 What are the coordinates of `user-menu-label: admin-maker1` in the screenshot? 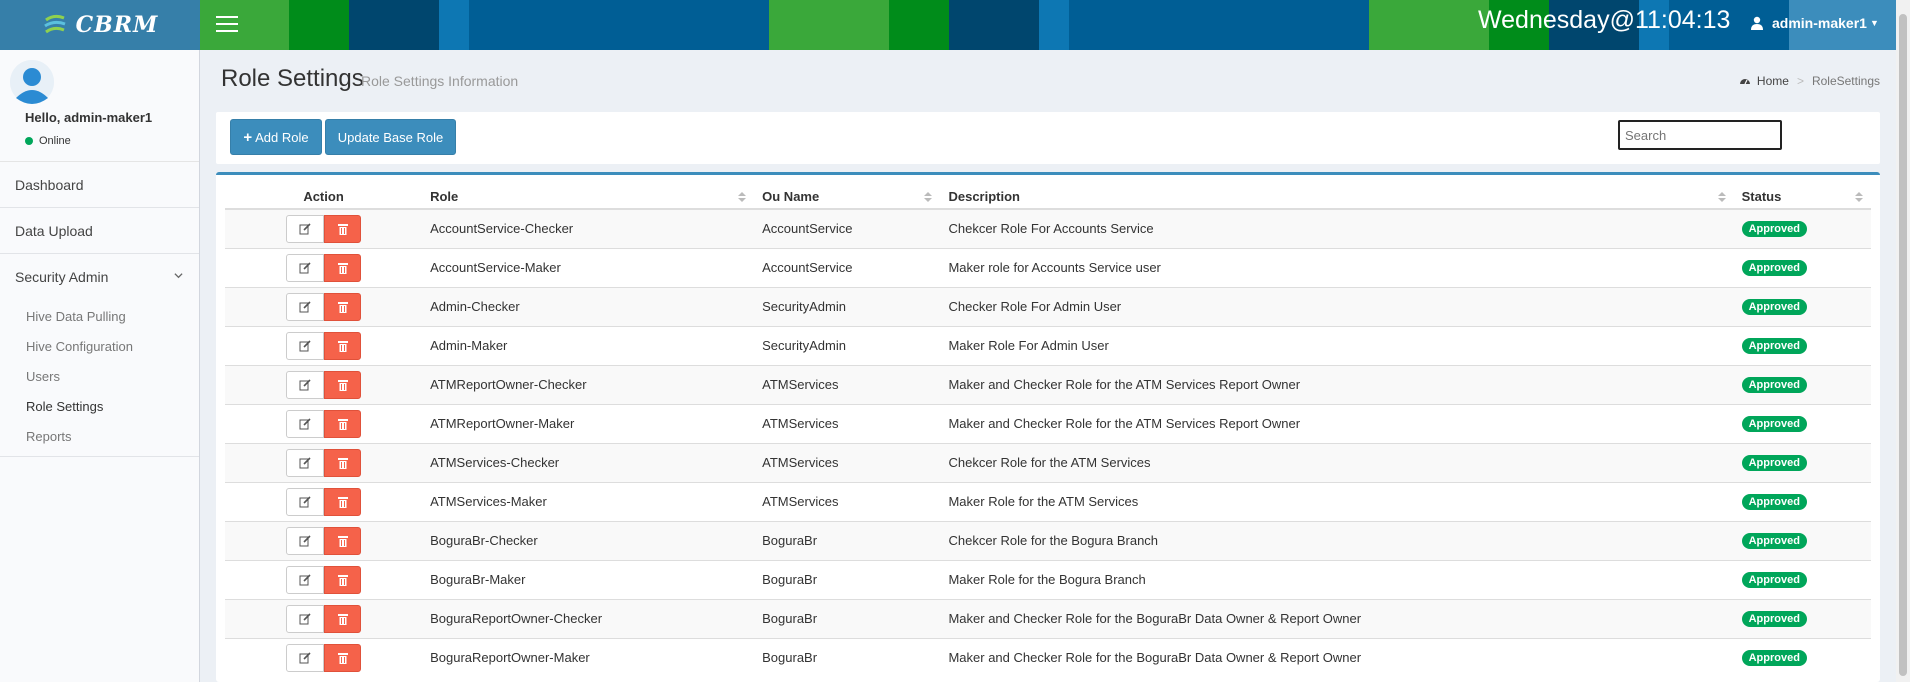 It's located at (1819, 23).